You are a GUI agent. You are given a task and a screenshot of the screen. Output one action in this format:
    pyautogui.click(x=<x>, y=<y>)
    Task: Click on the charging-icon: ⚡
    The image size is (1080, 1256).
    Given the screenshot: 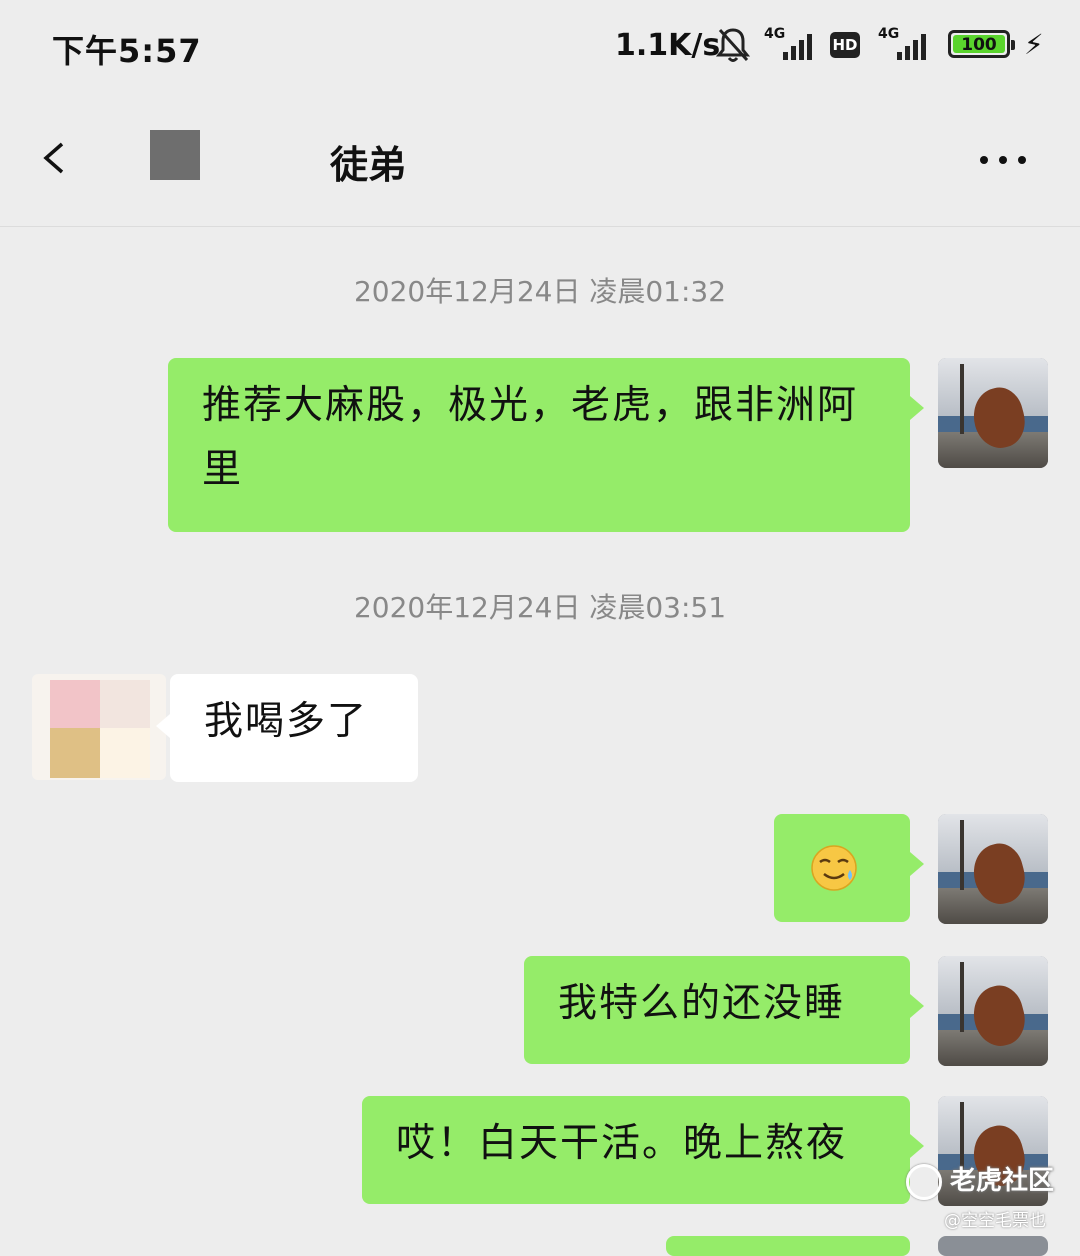 What is the action you would take?
    pyautogui.click(x=1034, y=44)
    